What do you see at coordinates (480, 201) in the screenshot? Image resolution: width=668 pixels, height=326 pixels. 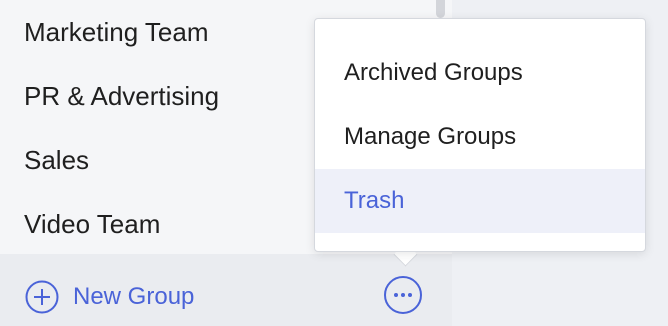 I see `menu-item-trash: Trash` at bounding box center [480, 201].